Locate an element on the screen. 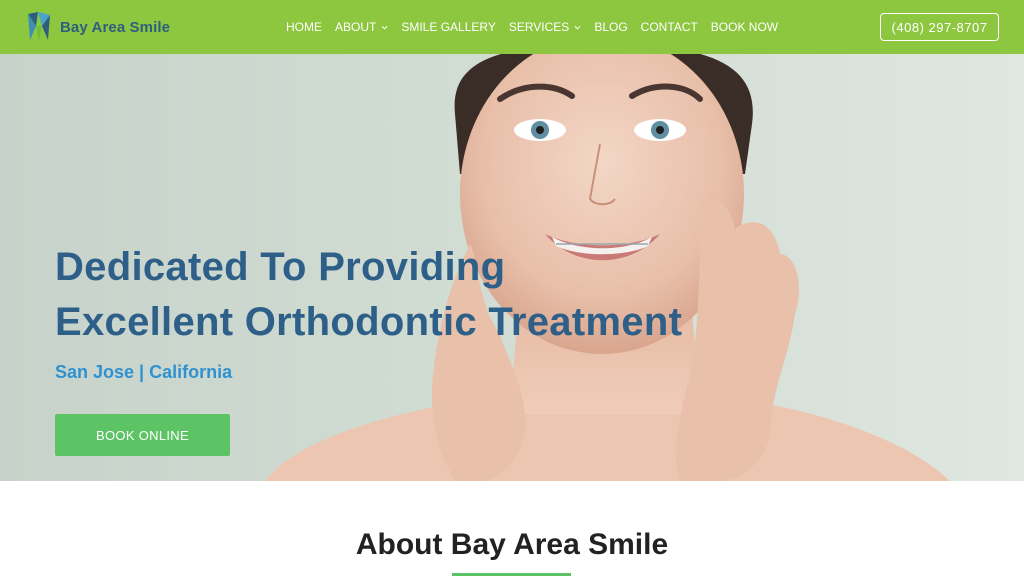  nav-book-now-label: BOOK NOW is located at coordinates (744, 27).